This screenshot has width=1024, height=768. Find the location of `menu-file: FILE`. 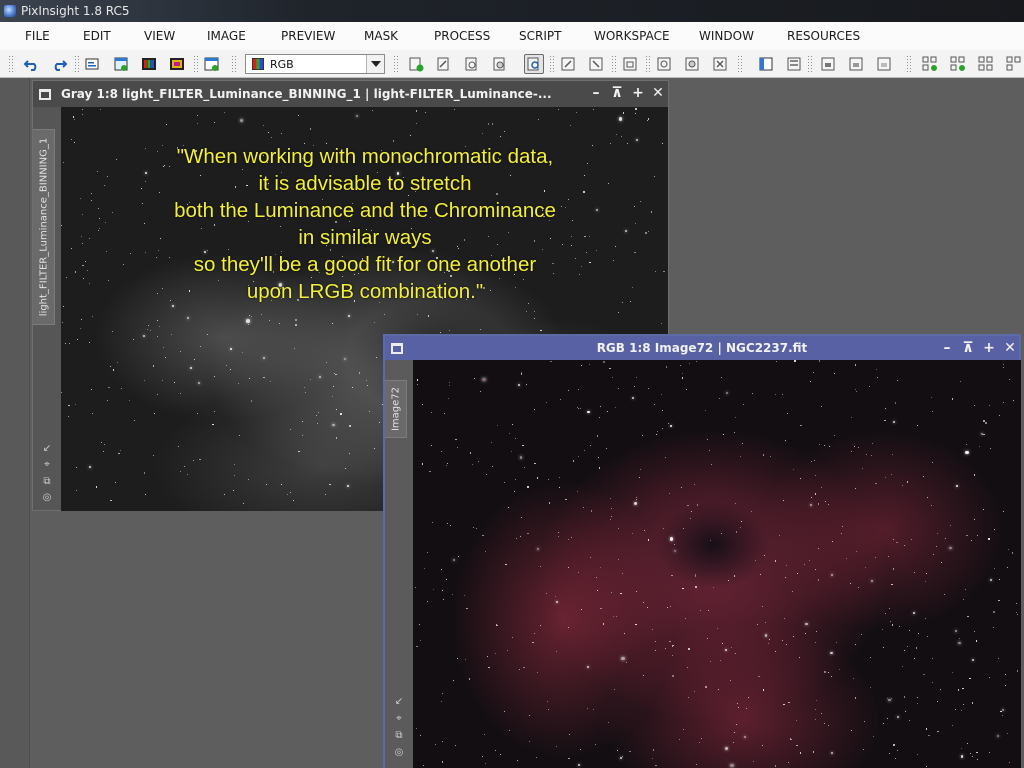

menu-file: FILE is located at coordinates (37, 36).